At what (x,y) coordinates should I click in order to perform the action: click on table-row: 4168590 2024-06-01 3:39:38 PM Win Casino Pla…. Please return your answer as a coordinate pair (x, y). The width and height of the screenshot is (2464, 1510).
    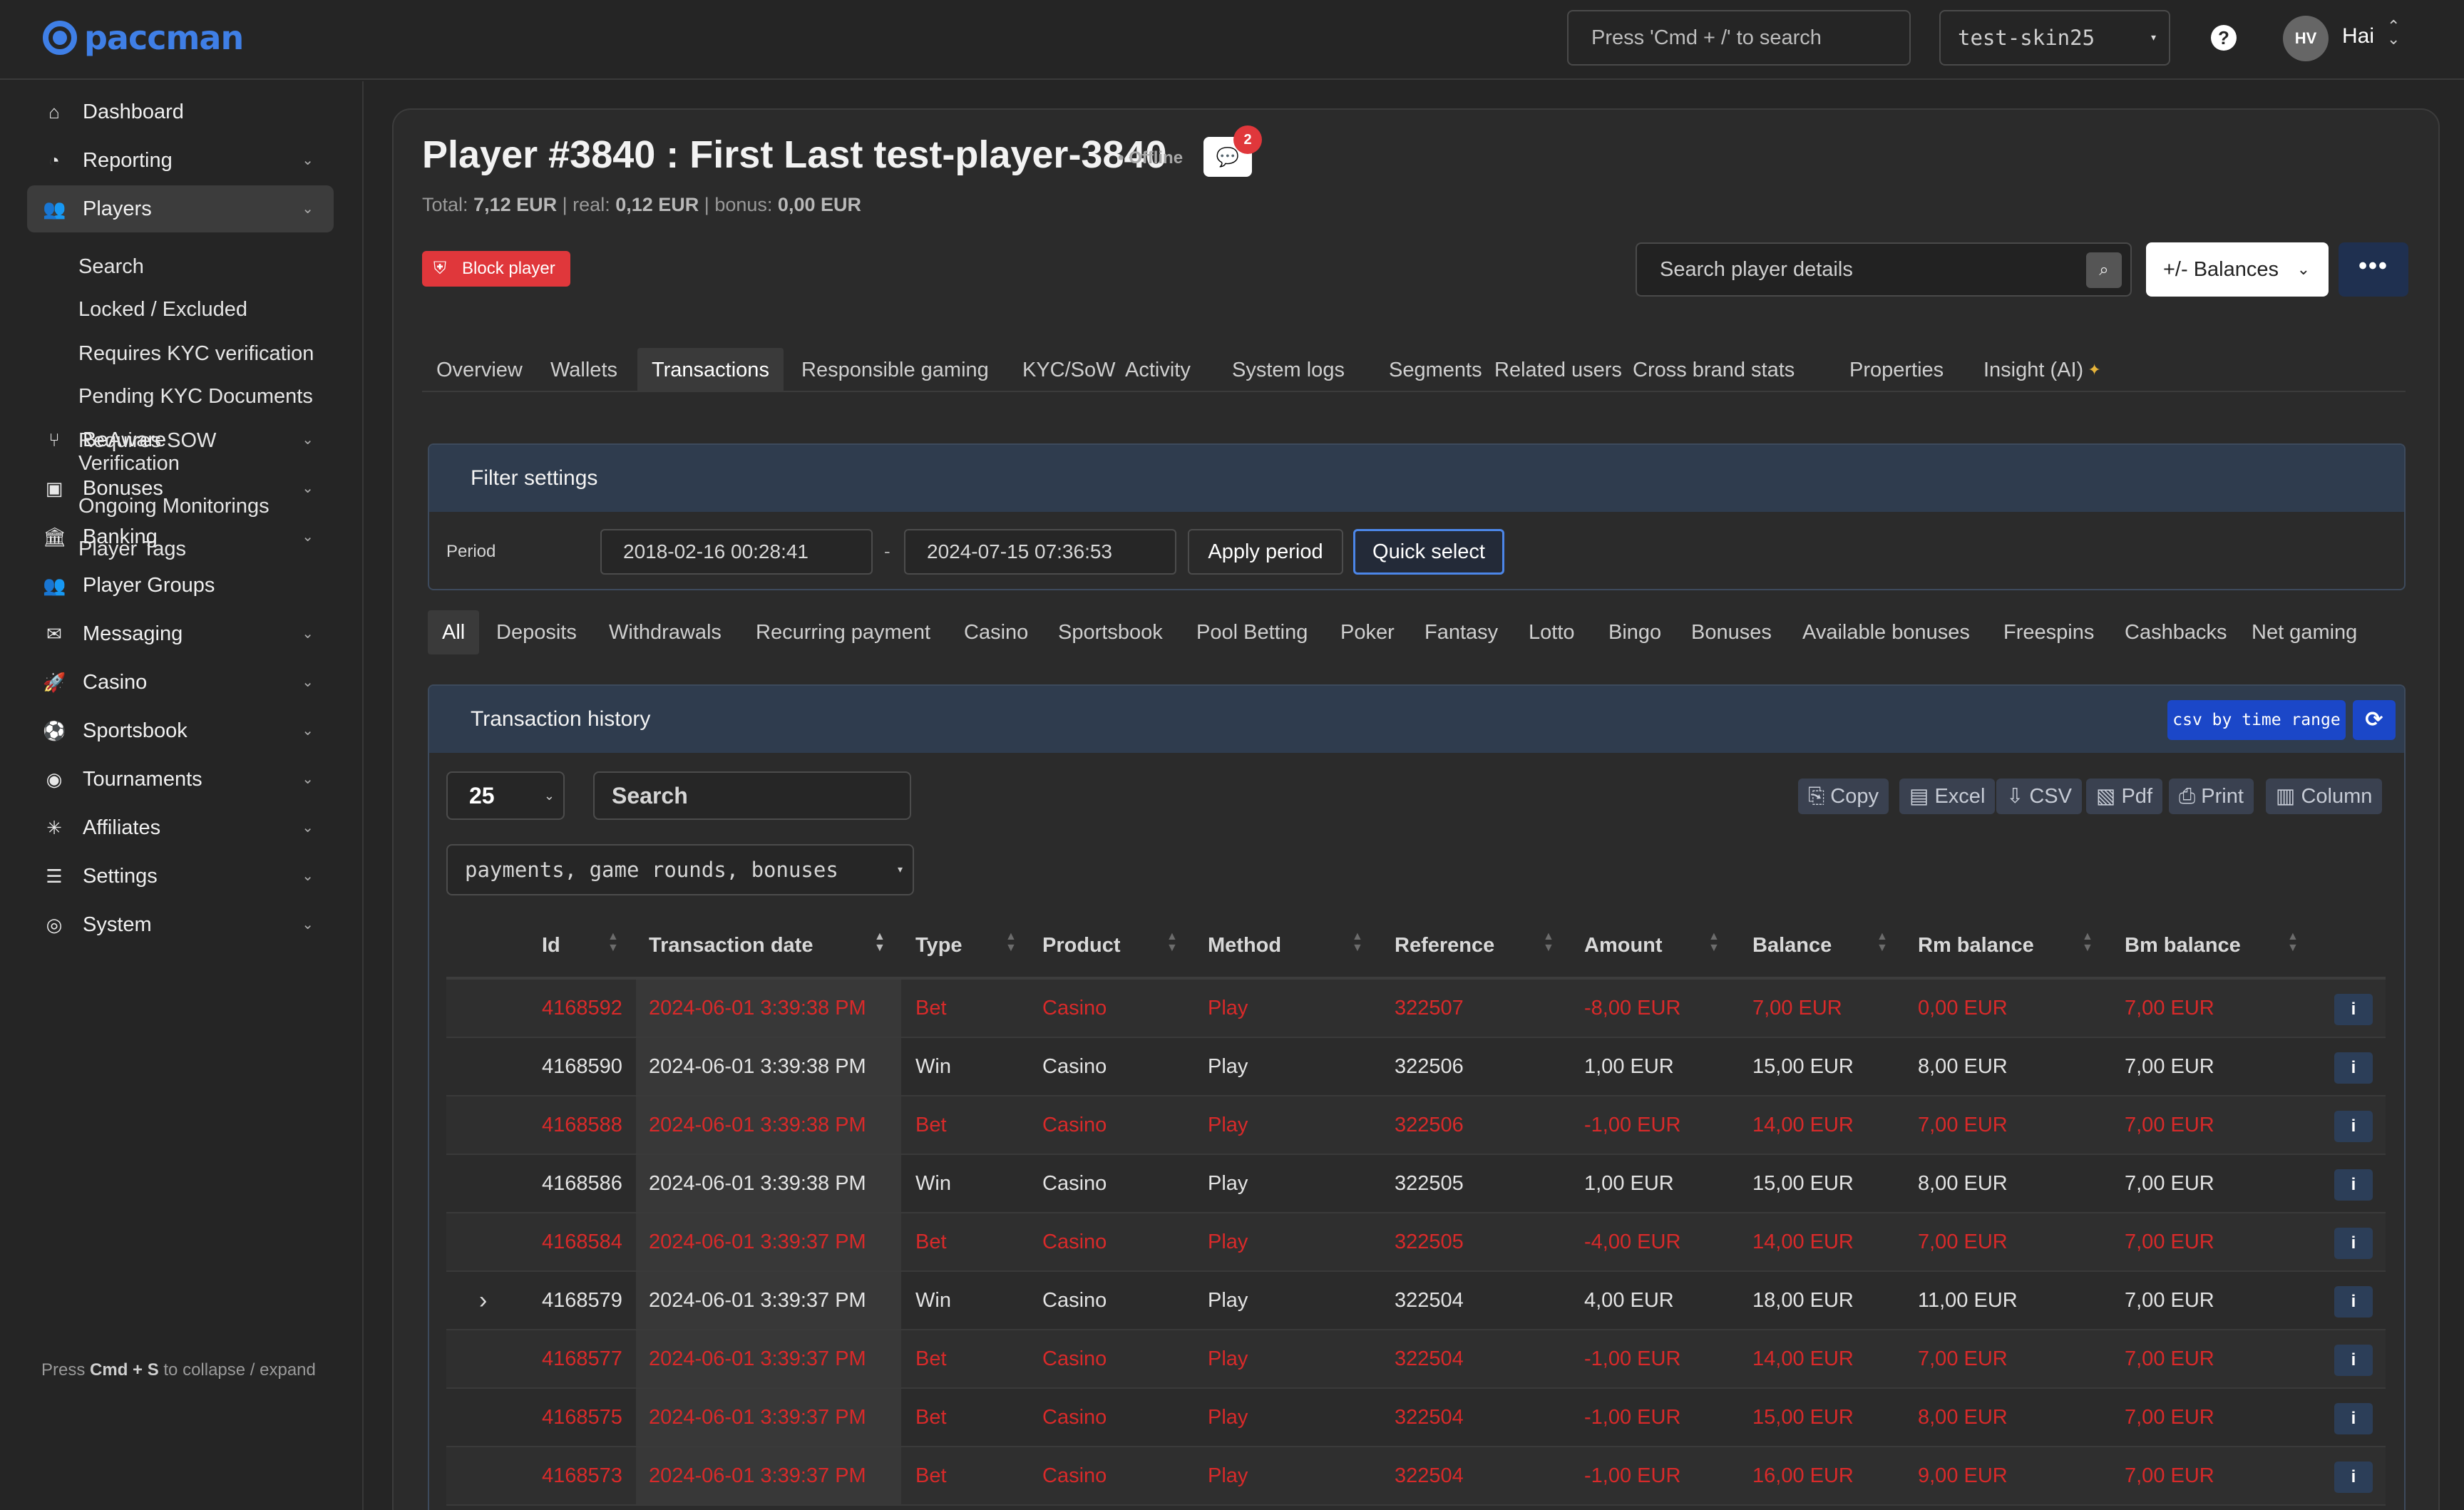
    Looking at the image, I should click on (1416, 1067).